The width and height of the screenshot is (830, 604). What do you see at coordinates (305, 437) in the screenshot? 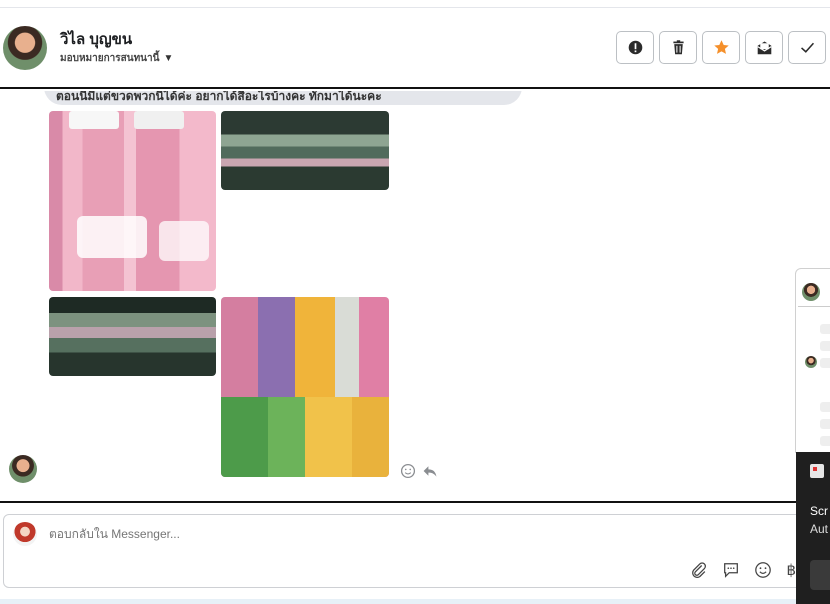
I see `bottle-row` at bounding box center [305, 437].